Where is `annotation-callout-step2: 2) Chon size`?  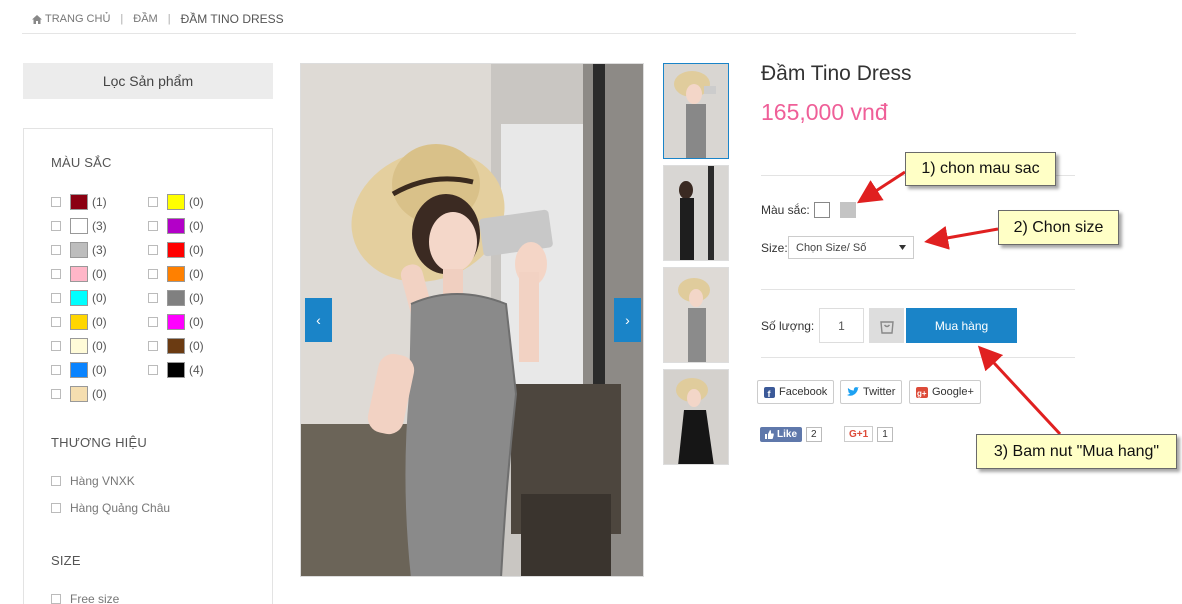 annotation-callout-step2: 2) Chon size is located at coordinates (1058, 227).